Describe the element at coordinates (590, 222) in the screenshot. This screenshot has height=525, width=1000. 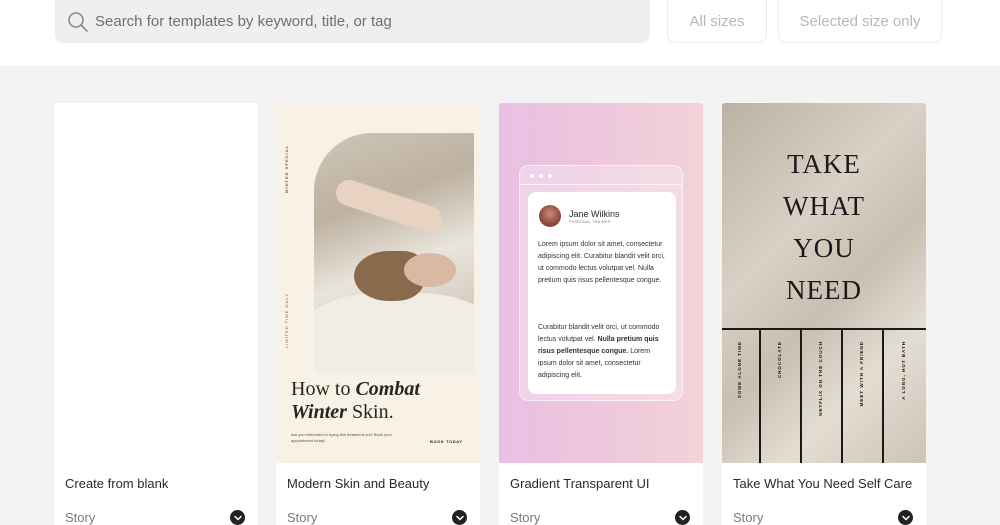
I see `thumb-user-role: PERSONAL TRAINER` at that location.